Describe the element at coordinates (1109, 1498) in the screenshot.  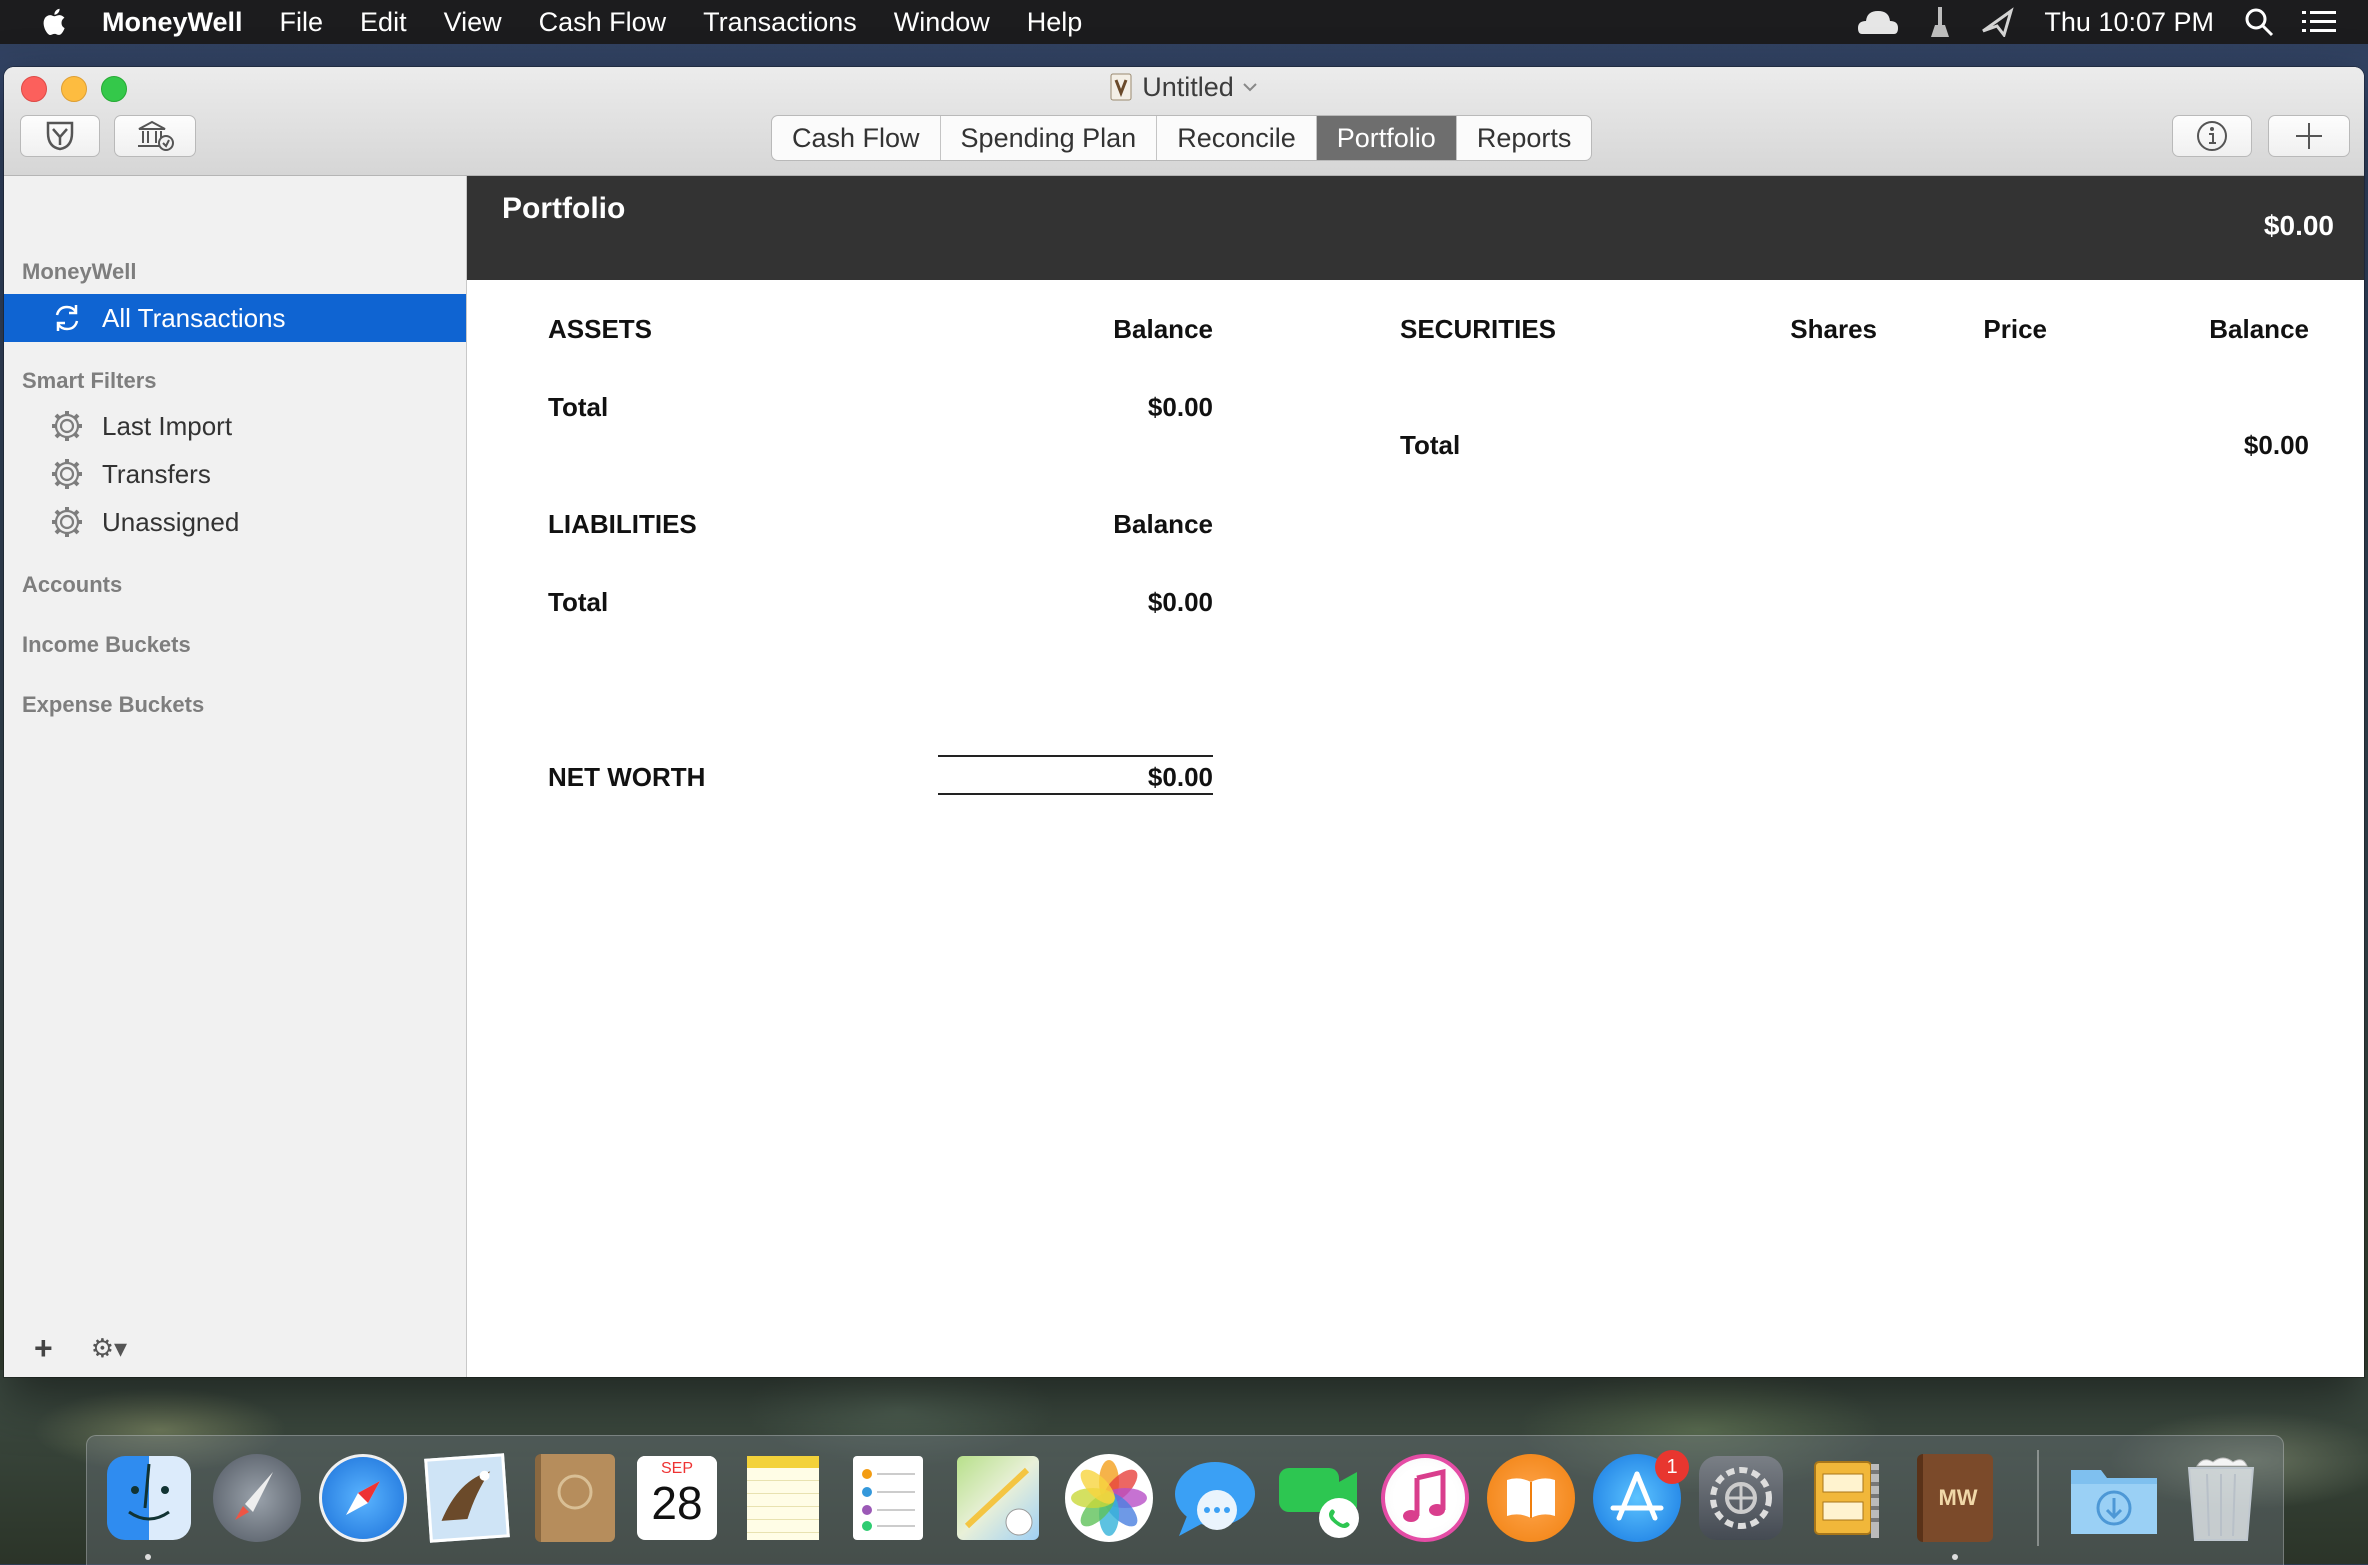
I see `dock-photos-icon` at that location.